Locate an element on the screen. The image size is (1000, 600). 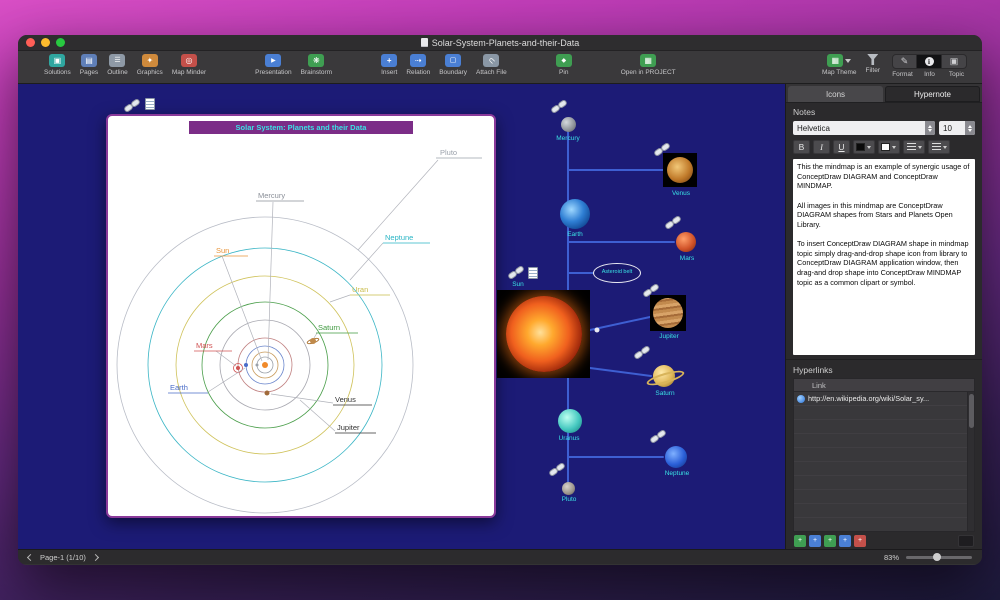
toolbar-pin: Pin is located at coordinates (563, 65).